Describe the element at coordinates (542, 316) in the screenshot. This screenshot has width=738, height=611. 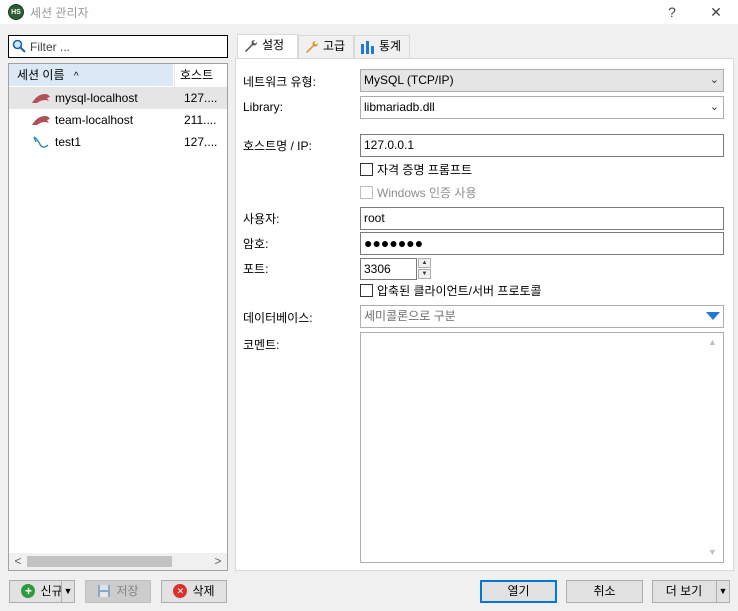
I see `databases-input: 세미콜론으로 구분` at that location.